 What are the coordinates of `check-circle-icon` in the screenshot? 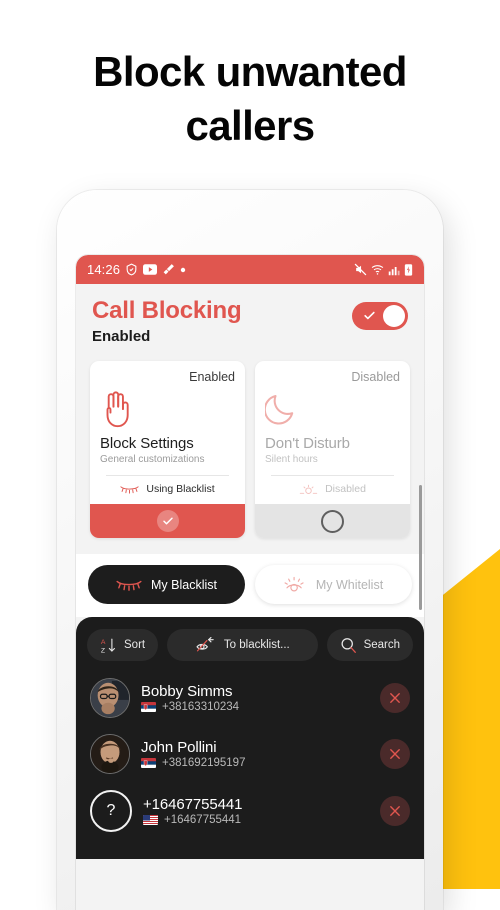 It's located at (167, 521).